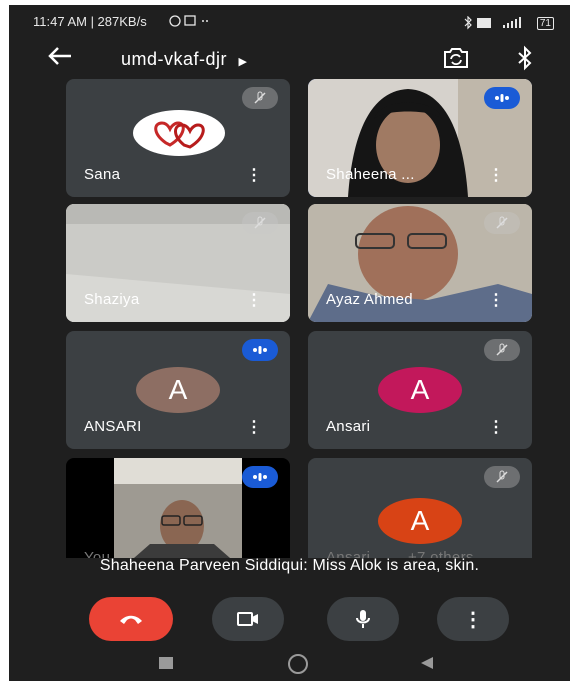 Image resolution: width=579 pixels, height=683 pixels. What do you see at coordinates (112, 299) in the screenshot?
I see `participant-name: Shaziya` at bounding box center [112, 299].